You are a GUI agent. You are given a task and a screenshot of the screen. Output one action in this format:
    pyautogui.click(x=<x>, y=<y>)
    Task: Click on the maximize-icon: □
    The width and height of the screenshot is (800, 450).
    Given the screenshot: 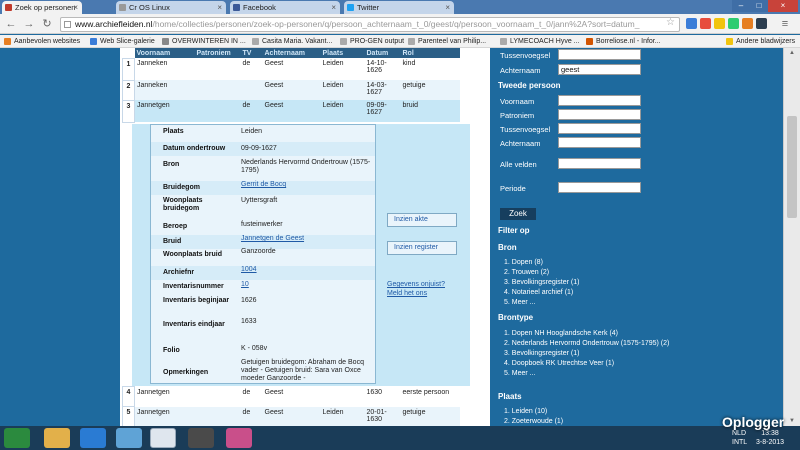 What is the action you would take?
    pyautogui.click(x=759, y=6)
    